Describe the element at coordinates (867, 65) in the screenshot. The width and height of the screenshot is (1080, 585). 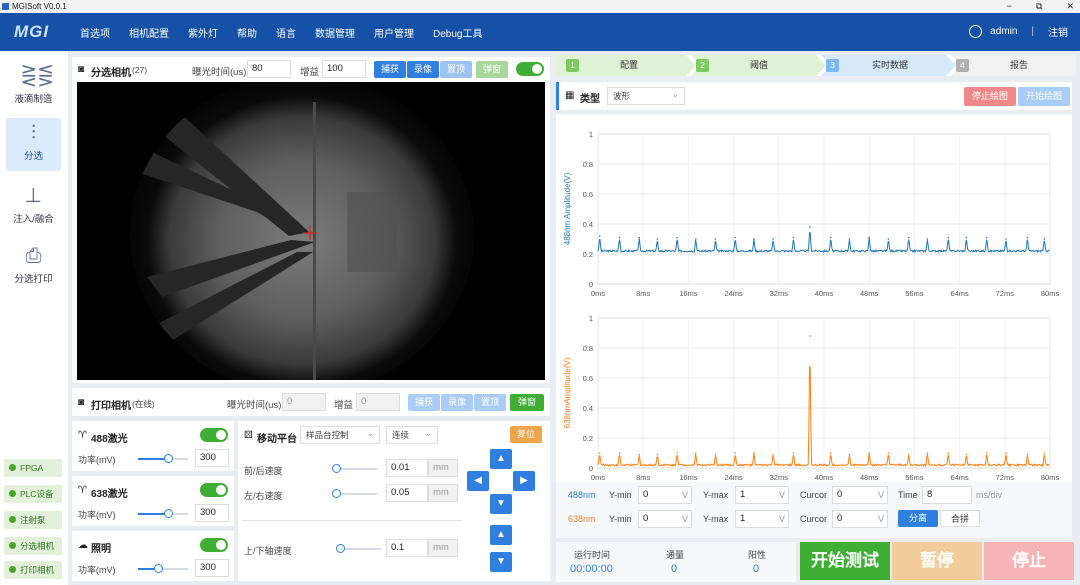
I see `step-realtime: 3 实时数据` at that location.